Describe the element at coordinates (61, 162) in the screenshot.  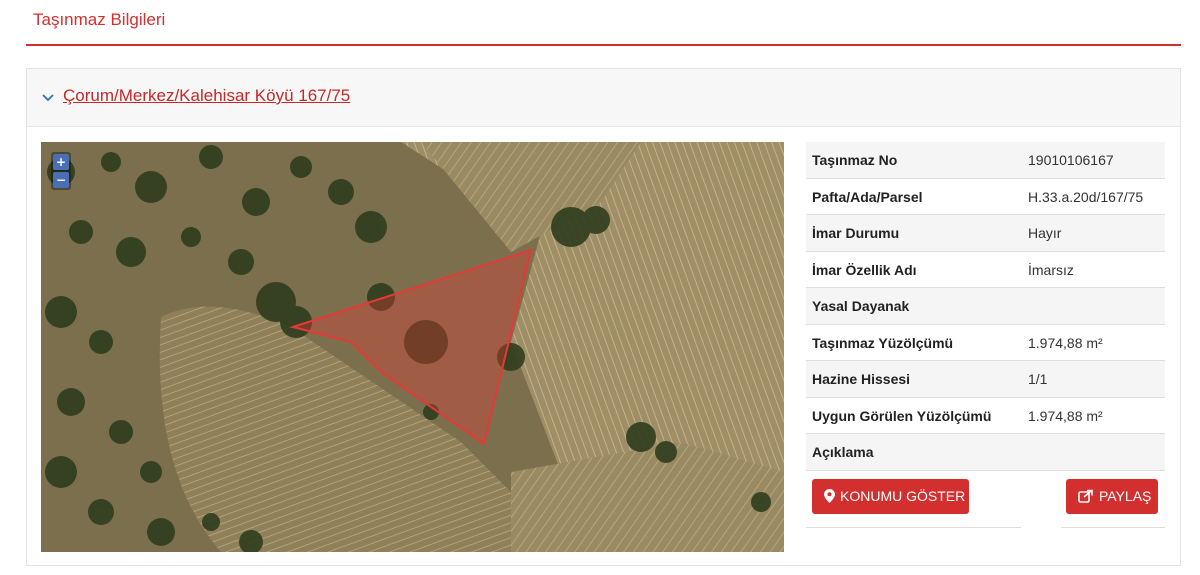
I see `zoom-in-button: +` at that location.